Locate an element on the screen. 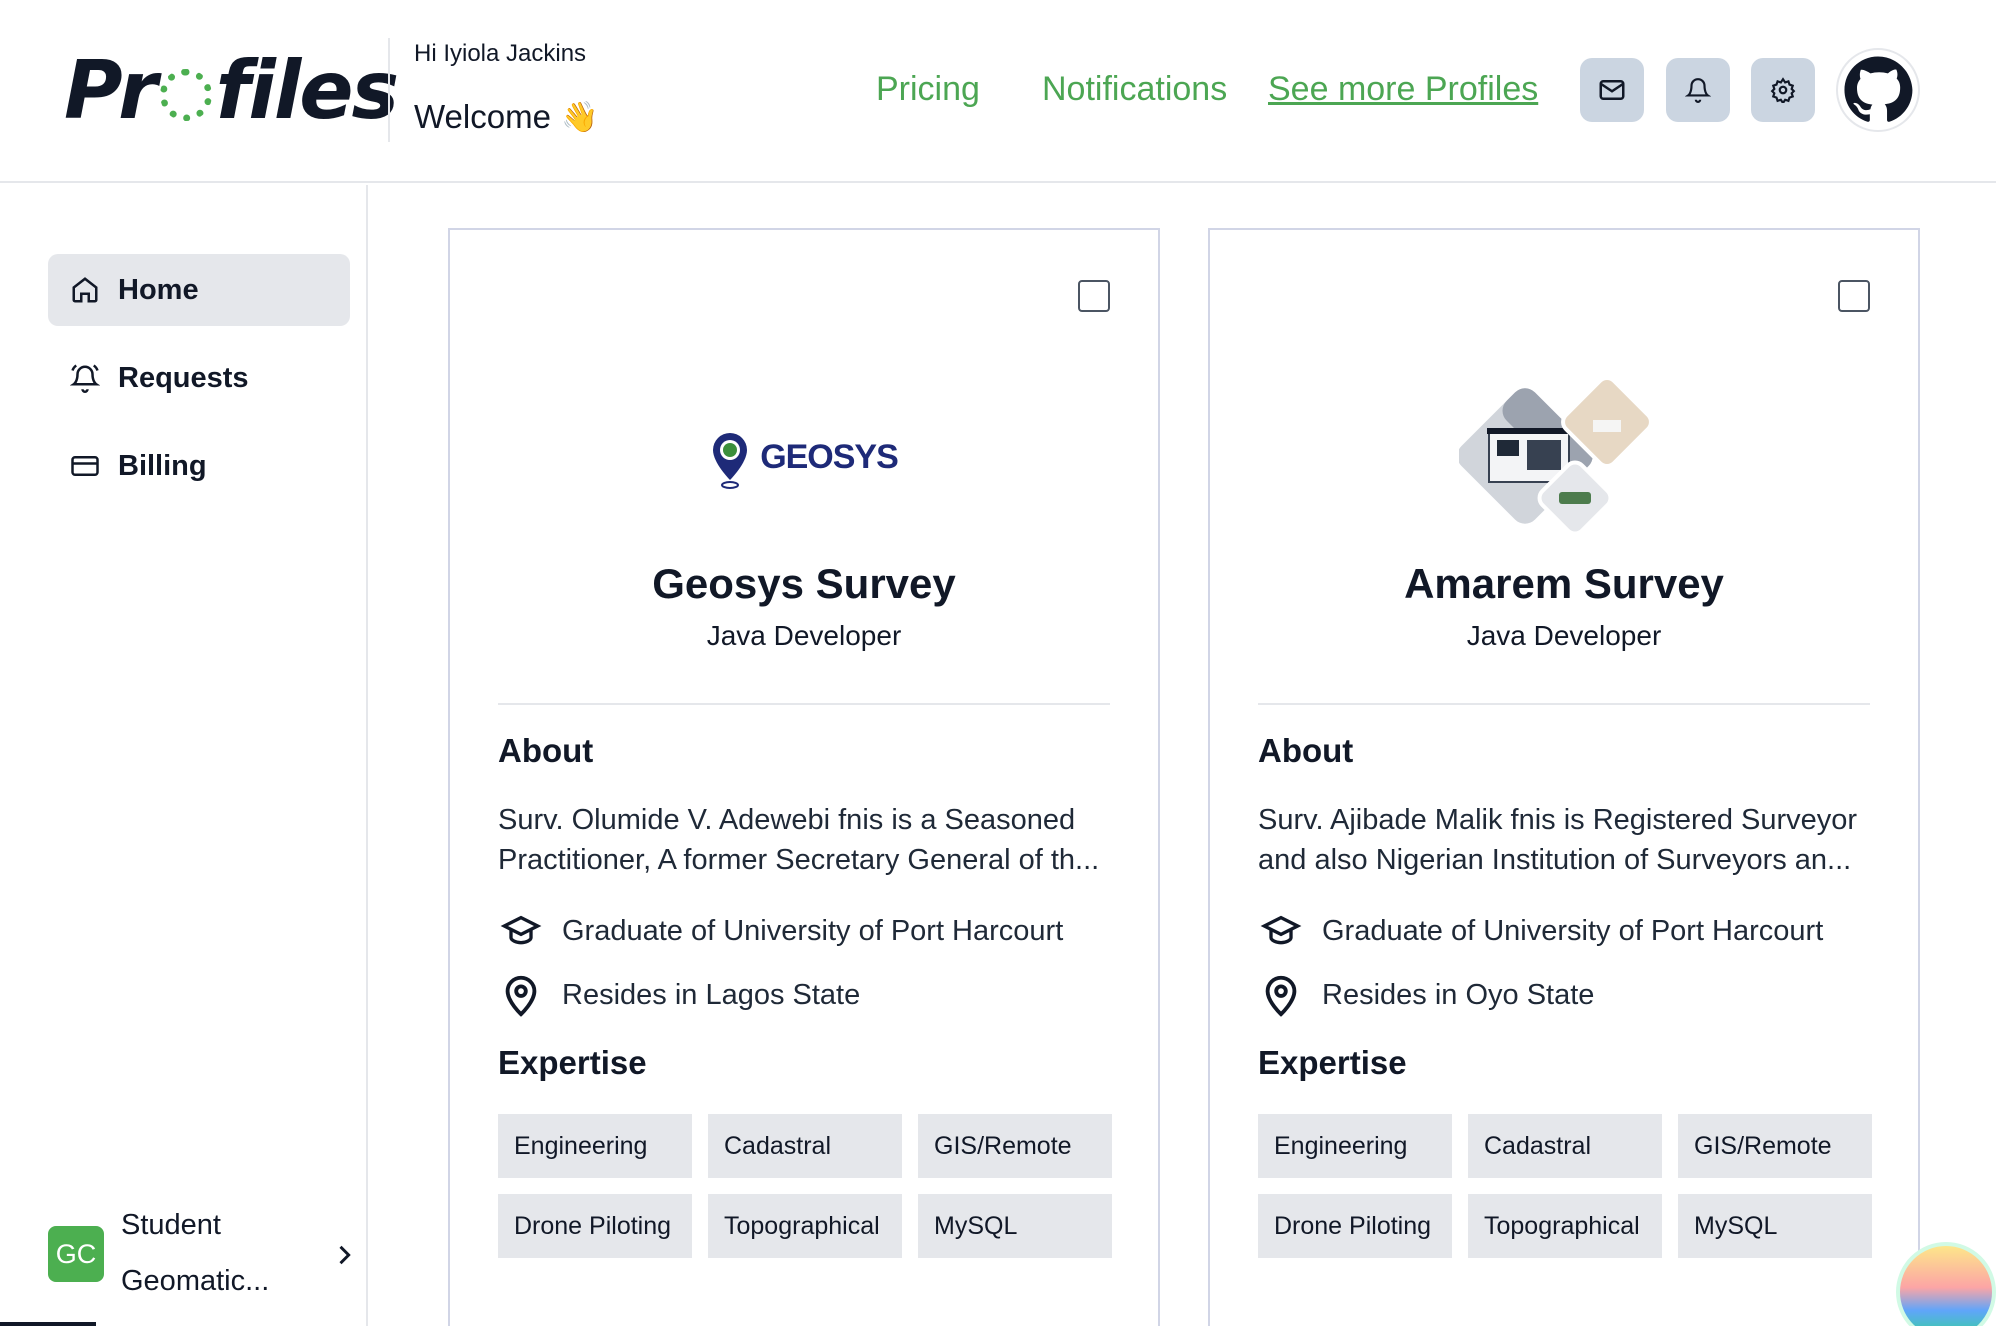  logo-text-start: Pr is located at coordinates (111, 90).